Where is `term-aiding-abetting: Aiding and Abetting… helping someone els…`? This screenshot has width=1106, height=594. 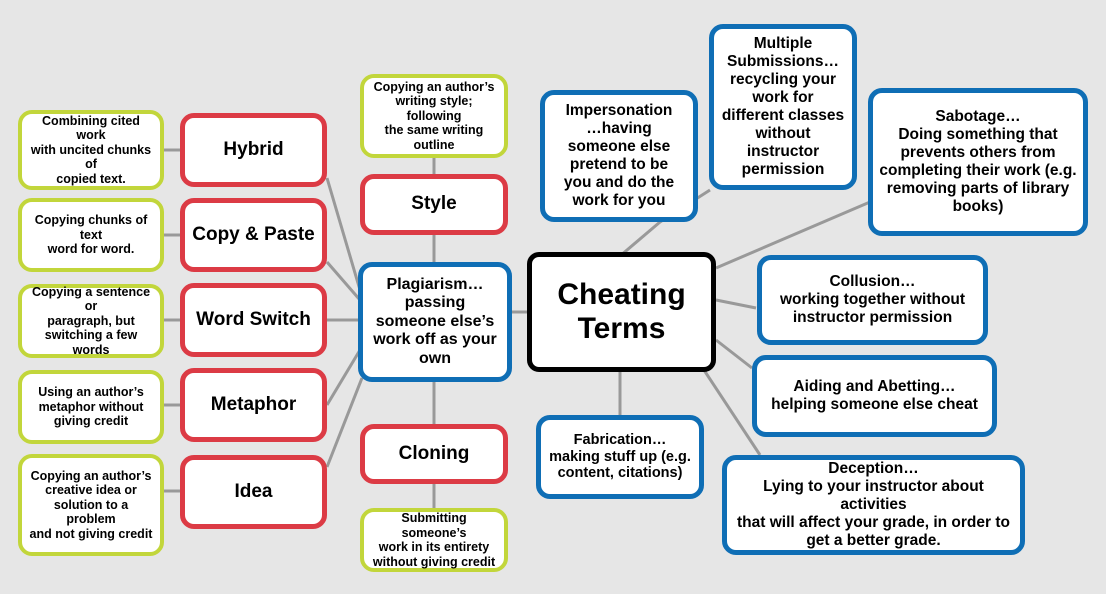 term-aiding-abetting: Aiding and Abetting… helping someone els… is located at coordinates (874, 396).